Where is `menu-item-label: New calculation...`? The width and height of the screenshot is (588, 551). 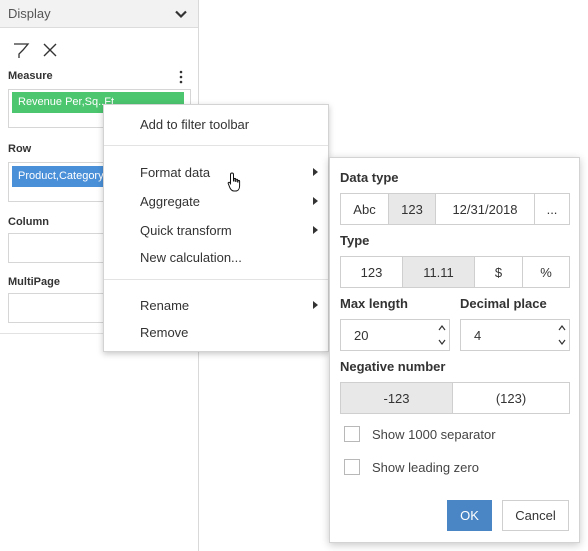 menu-item-label: New calculation... is located at coordinates (191, 257).